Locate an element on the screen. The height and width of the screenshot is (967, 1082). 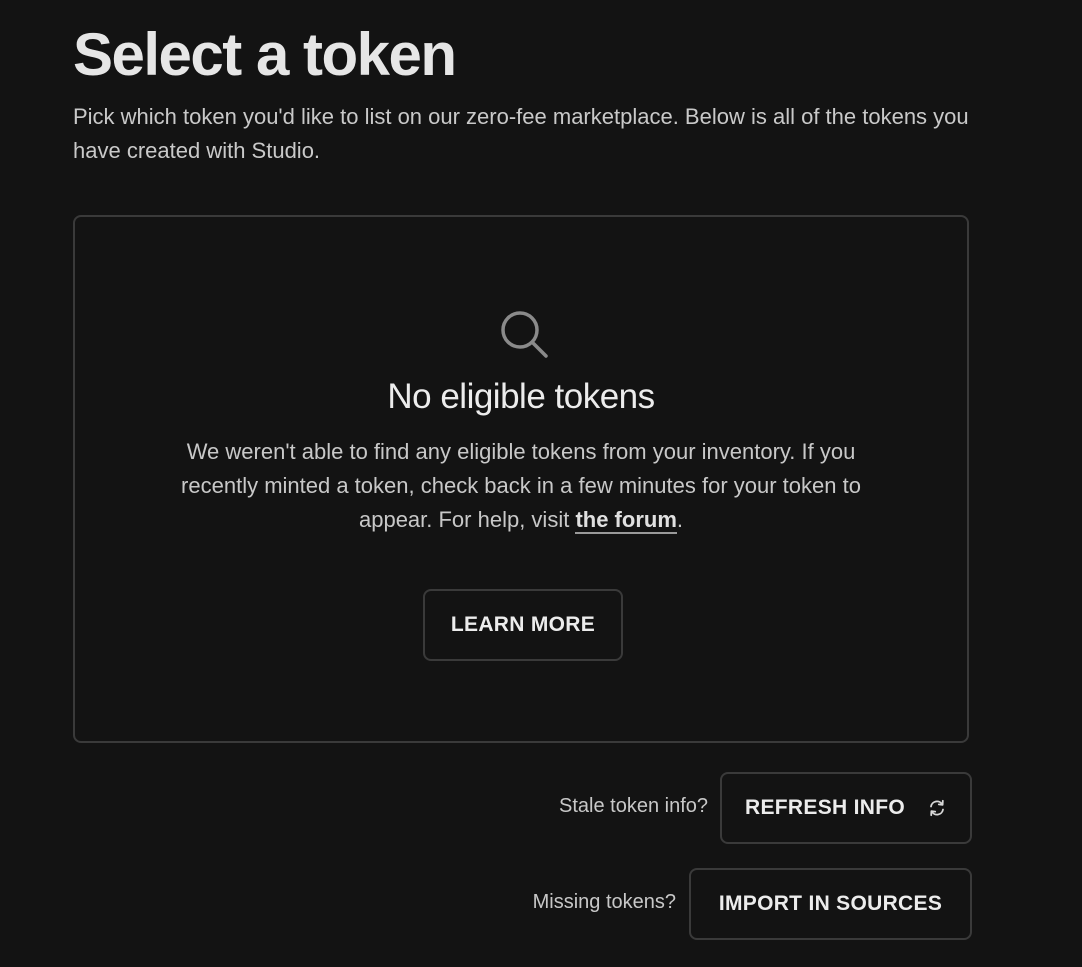
refresh-info-button: REFRESH INFO is located at coordinates (846, 808).